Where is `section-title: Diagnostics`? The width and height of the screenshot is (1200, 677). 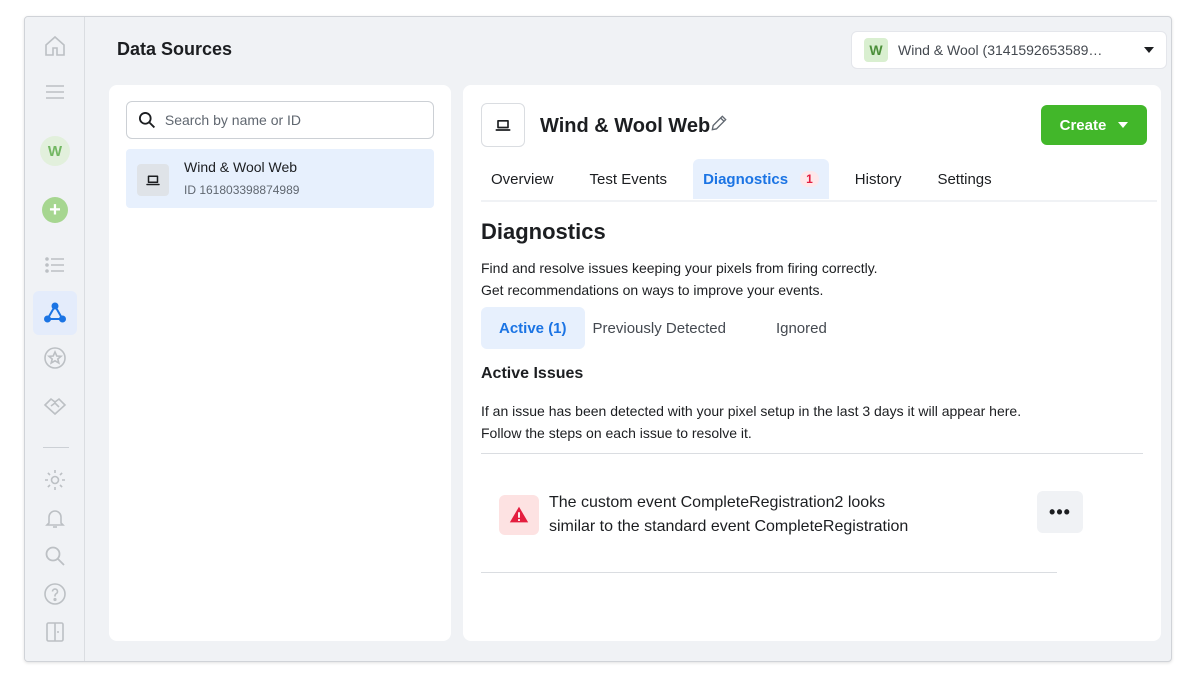
section-title: Diagnostics is located at coordinates (543, 231).